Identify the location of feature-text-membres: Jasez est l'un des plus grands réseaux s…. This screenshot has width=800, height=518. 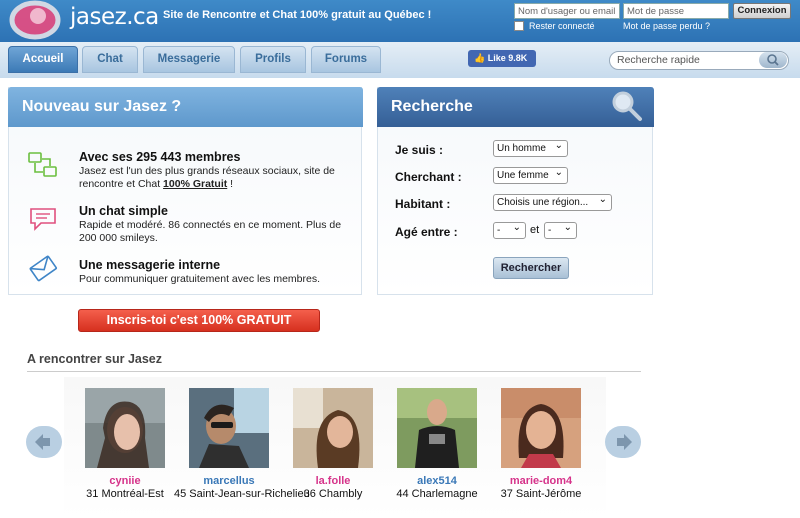
(207, 177).